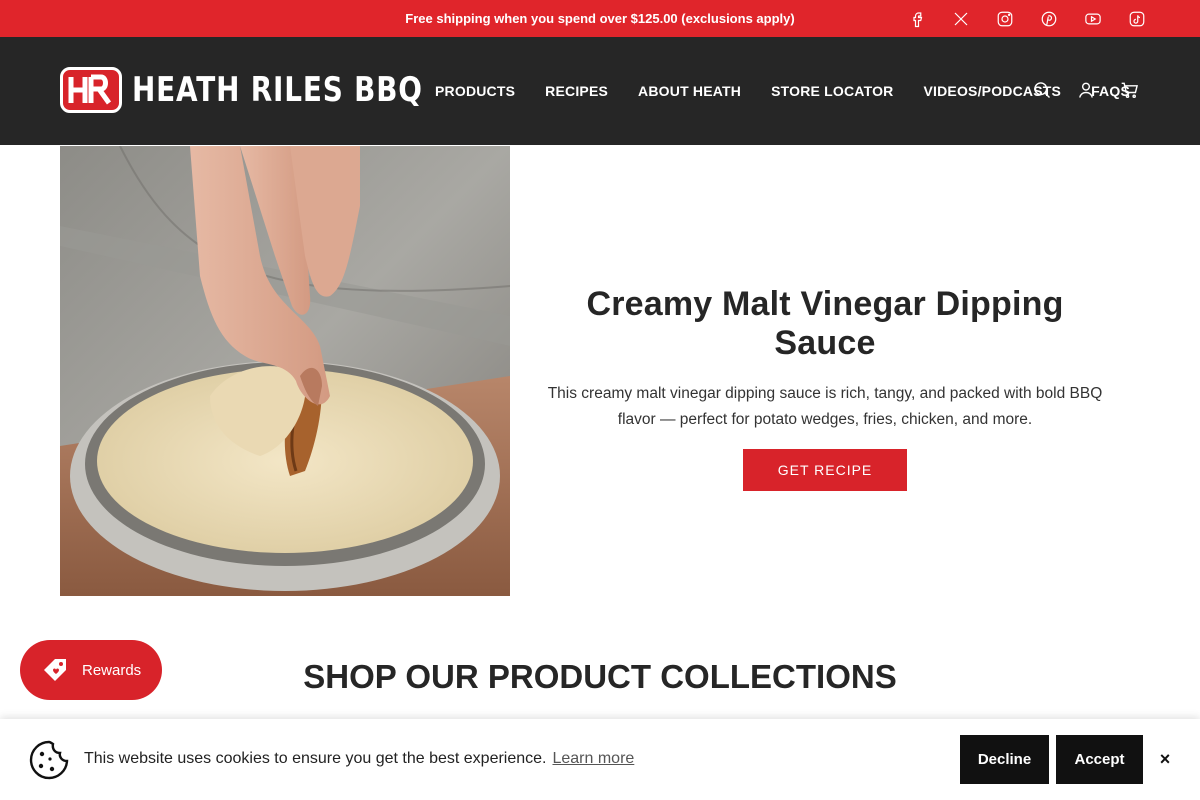  Describe the element at coordinates (1004, 759) in the screenshot. I see `decline-button: Decline` at that location.